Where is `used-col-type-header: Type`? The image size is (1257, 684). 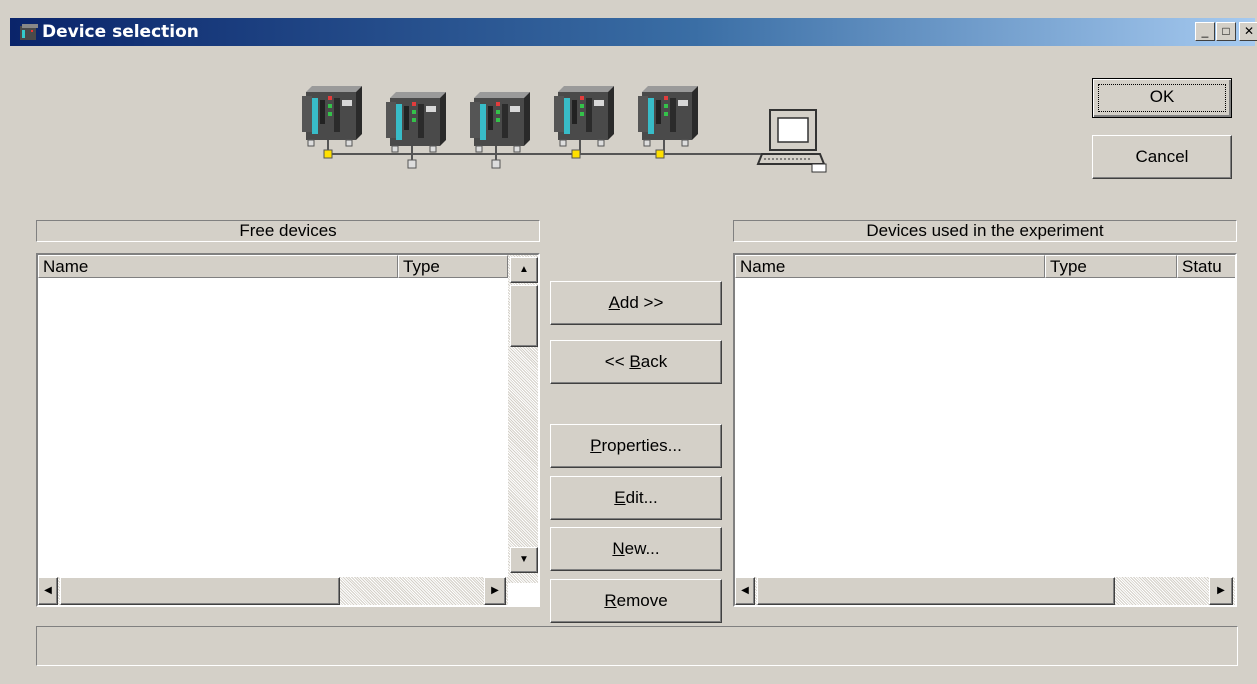 used-col-type-header: Type is located at coordinates (1111, 266).